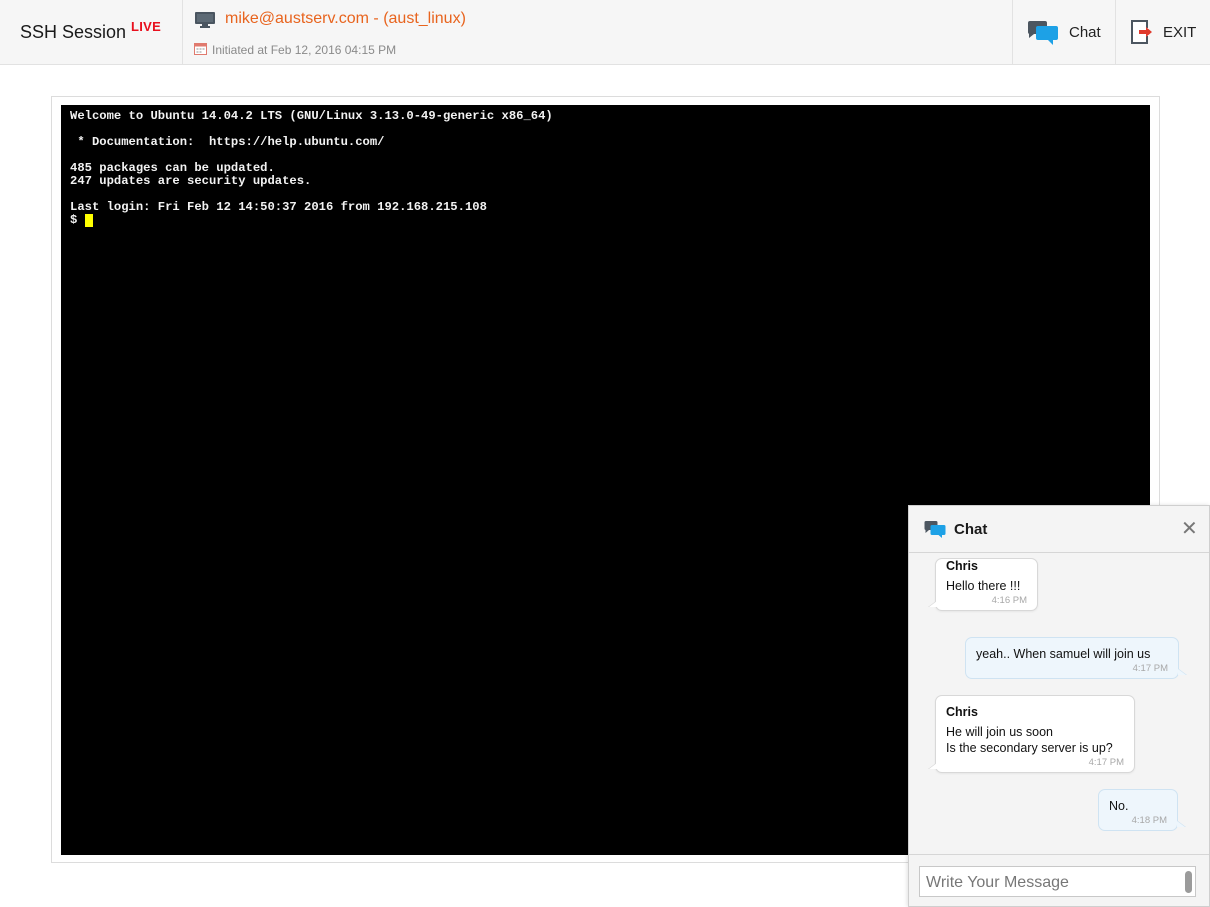 The height and width of the screenshot is (907, 1210). Describe the element at coordinates (345, 18) in the screenshot. I see `session-host: mike@austserv.com - (aust_linux)` at that location.